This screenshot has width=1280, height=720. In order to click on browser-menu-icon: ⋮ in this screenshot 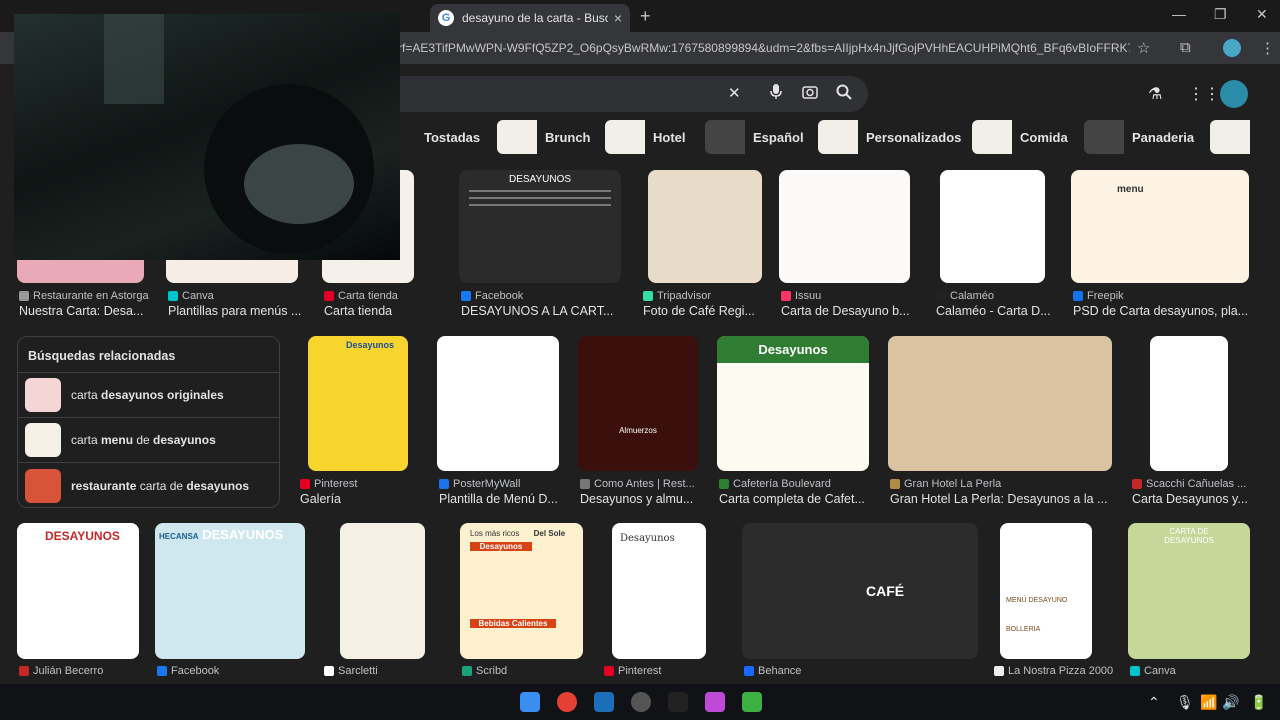, I will do `click(1267, 48)`.